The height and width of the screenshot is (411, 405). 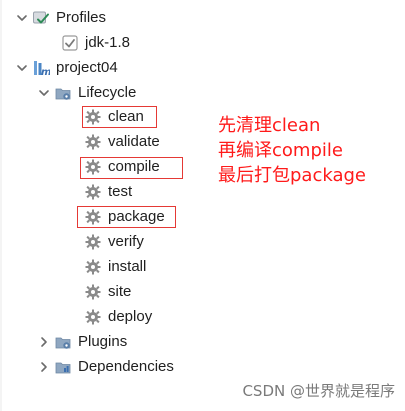 I want to click on lifecycle-item-label: deploy, so click(x=130, y=316).